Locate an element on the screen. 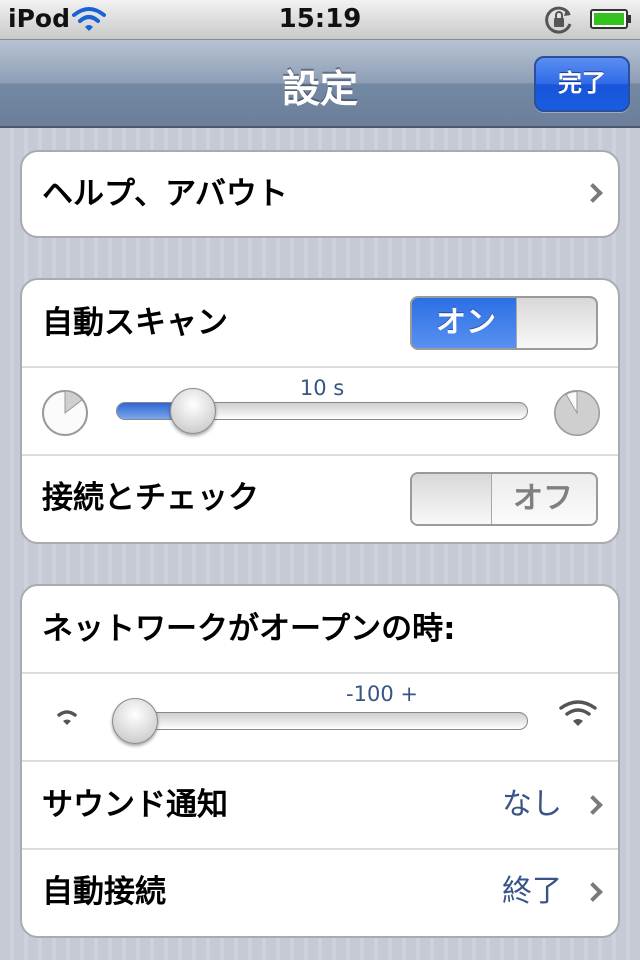  auto-scan-label: 自動スキャン is located at coordinates (135, 323).